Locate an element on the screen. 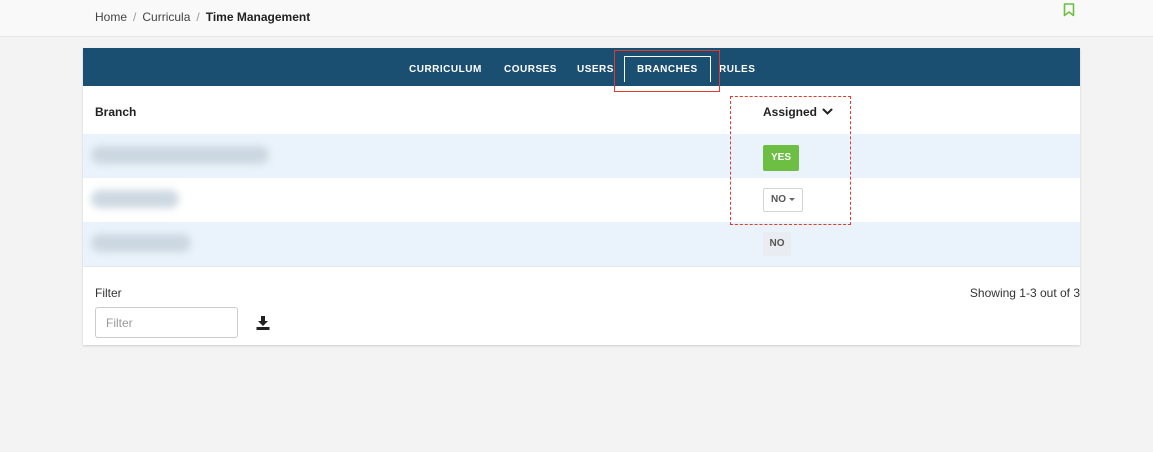 Image resolution: width=1153 pixels, height=452 pixels. breadcrumb-curricula: Curricula is located at coordinates (166, 17).